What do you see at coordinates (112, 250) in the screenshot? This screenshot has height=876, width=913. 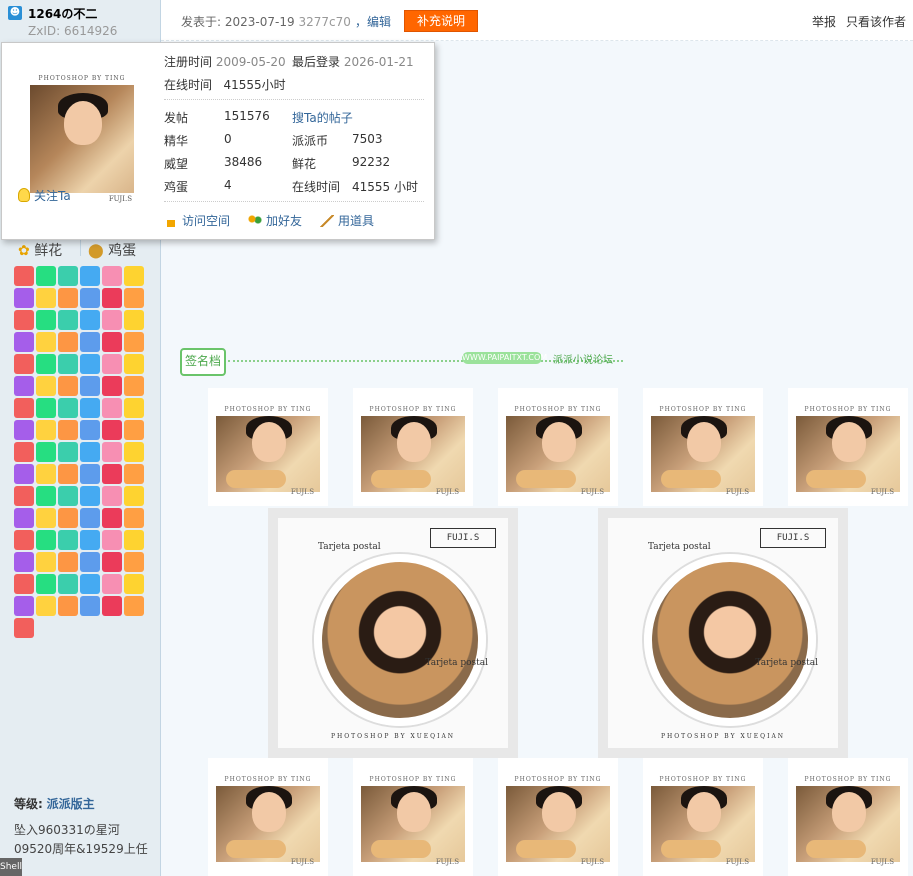 I see `egg-gift: ⬤ 鸡蛋` at bounding box center [112, 250].